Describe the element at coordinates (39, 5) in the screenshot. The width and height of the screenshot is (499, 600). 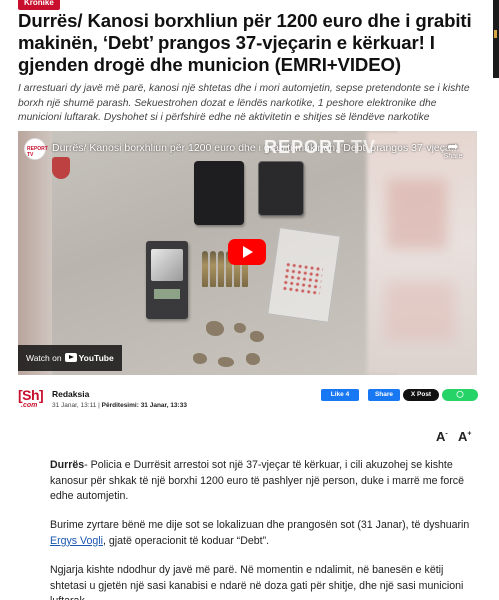
I see `category-badge: Kronike` at that location.